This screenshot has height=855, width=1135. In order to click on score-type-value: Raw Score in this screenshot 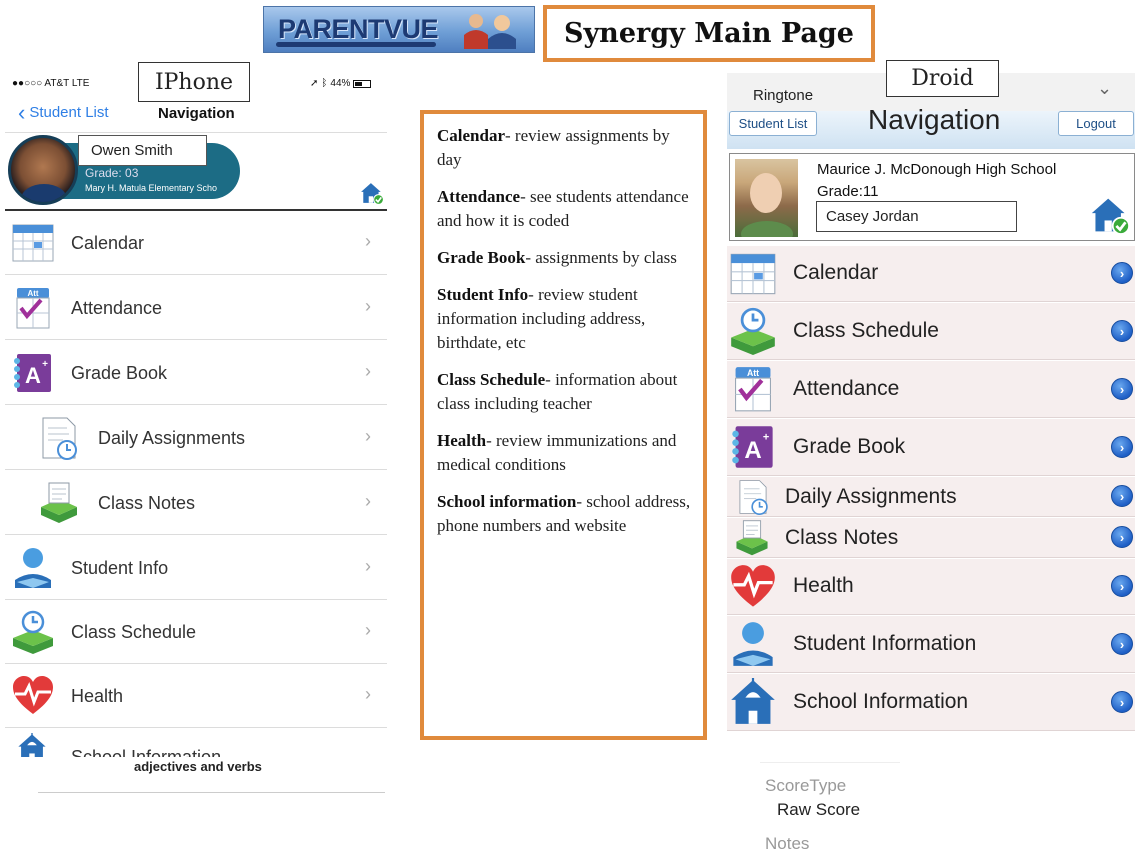, I will do `click(819, 809)`.